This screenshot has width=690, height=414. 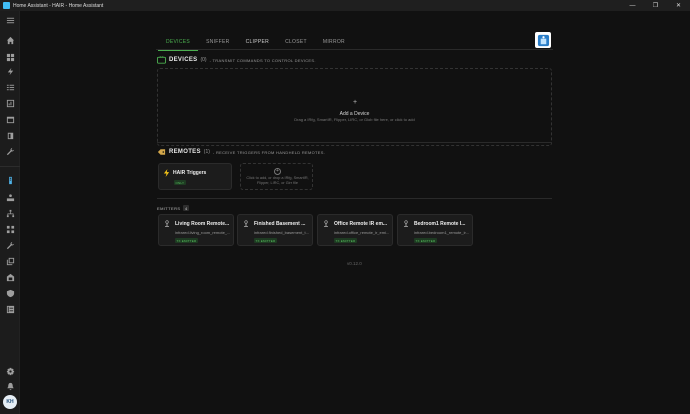 I want to click on close-button: ✕, so click(x=678, y=5).